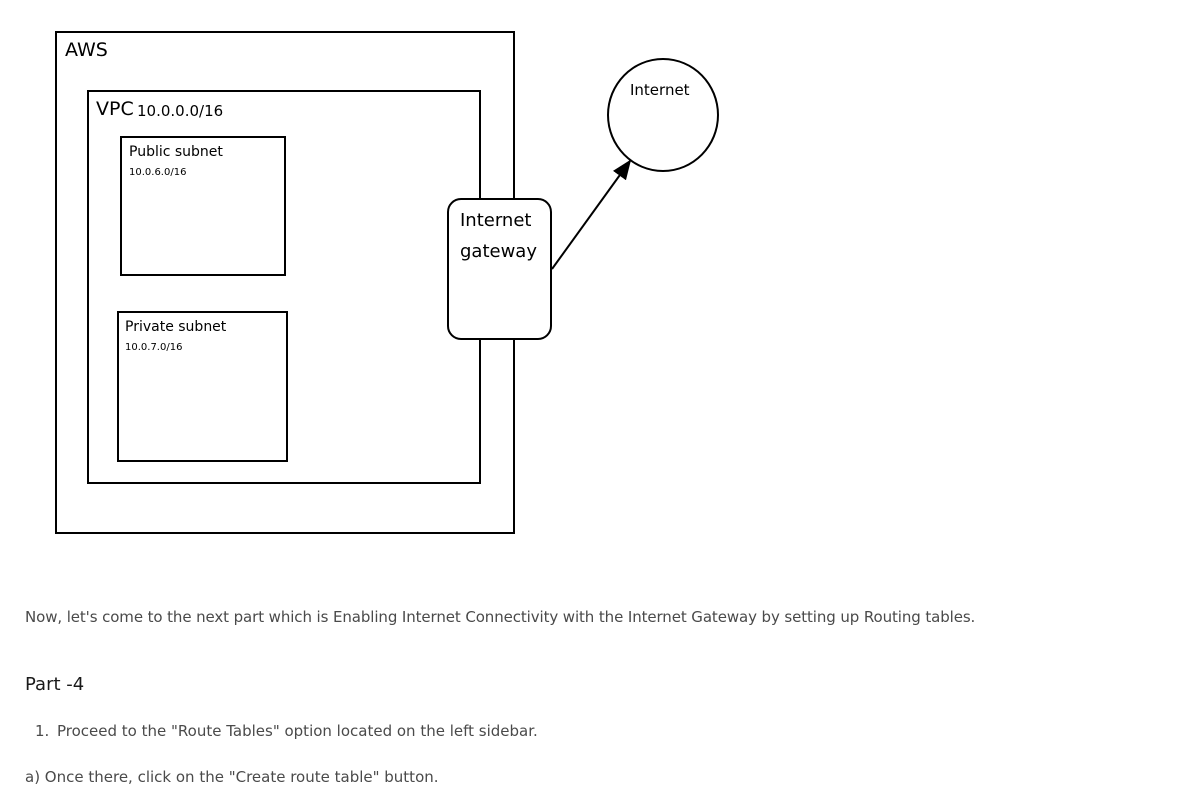 The width and height of the screenshot is (1182, 804). I want to click on step-number: 1., so click(42, 731).